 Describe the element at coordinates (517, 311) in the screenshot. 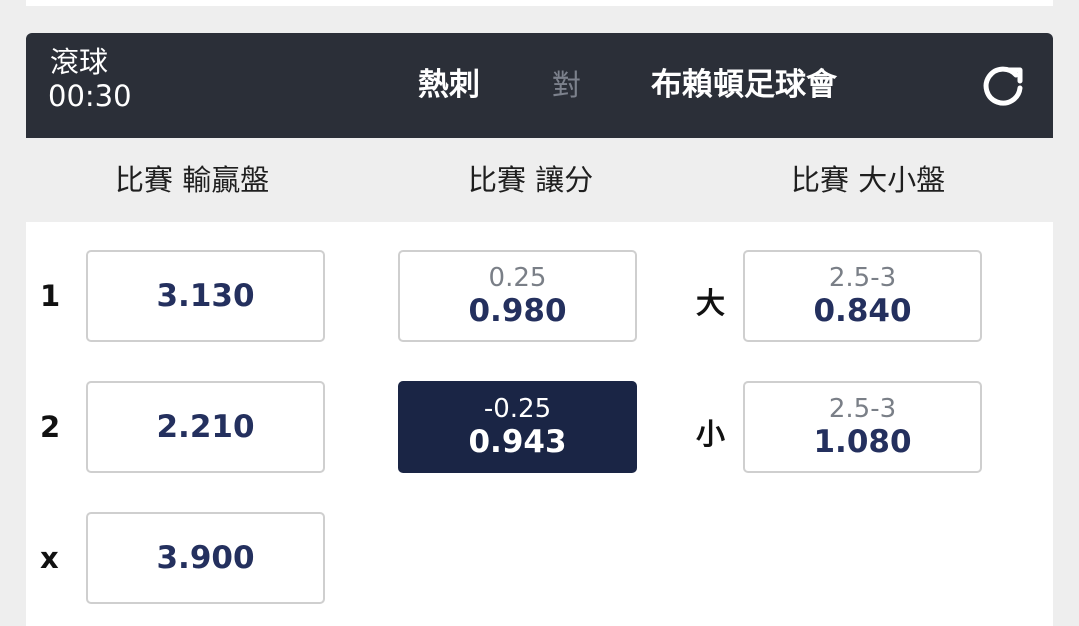

I see `odds-price: 0.980` at that location.